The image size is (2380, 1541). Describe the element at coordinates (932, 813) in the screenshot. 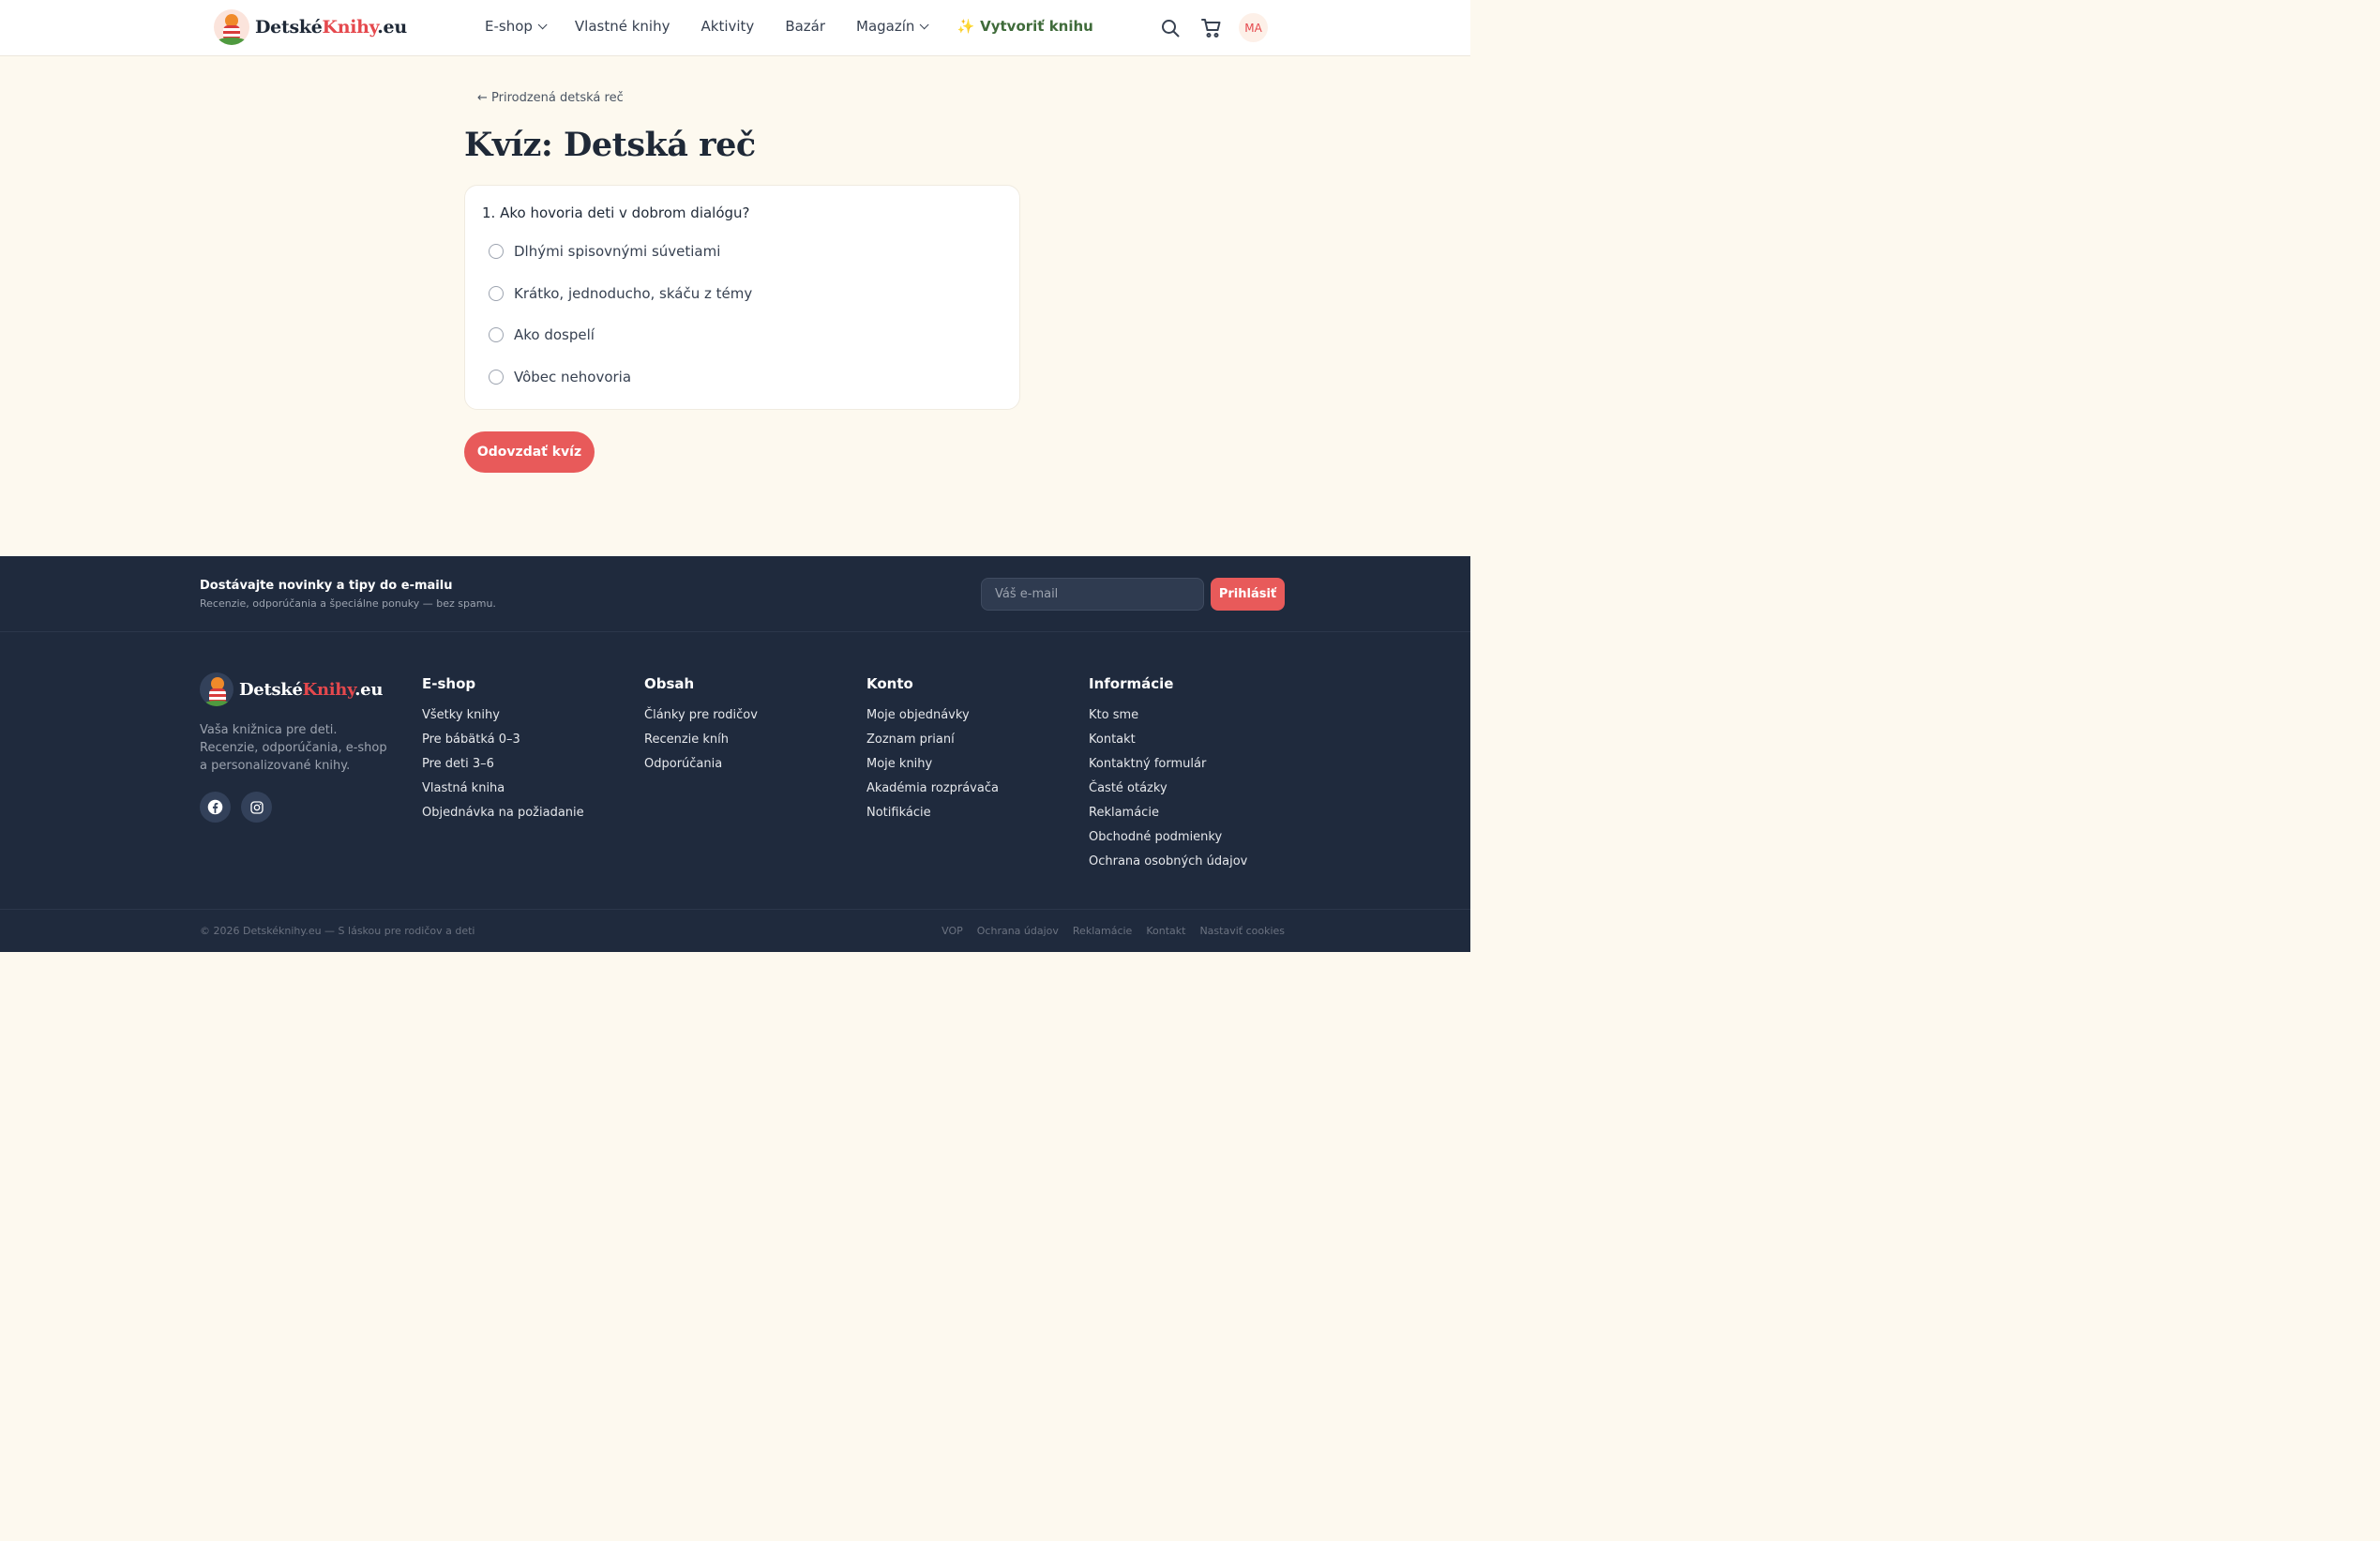

I see `footer-link: Notifikácie` at that location.